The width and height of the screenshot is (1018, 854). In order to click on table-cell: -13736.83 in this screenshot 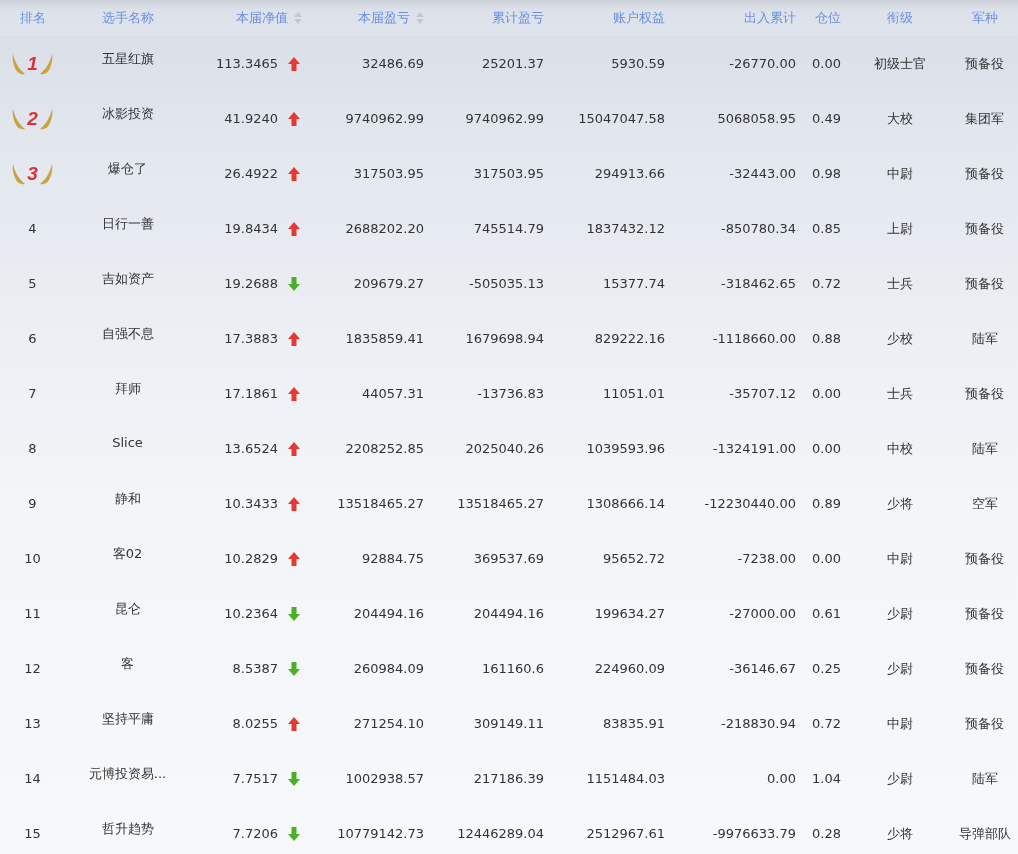, I will do `click(510, 393)`.